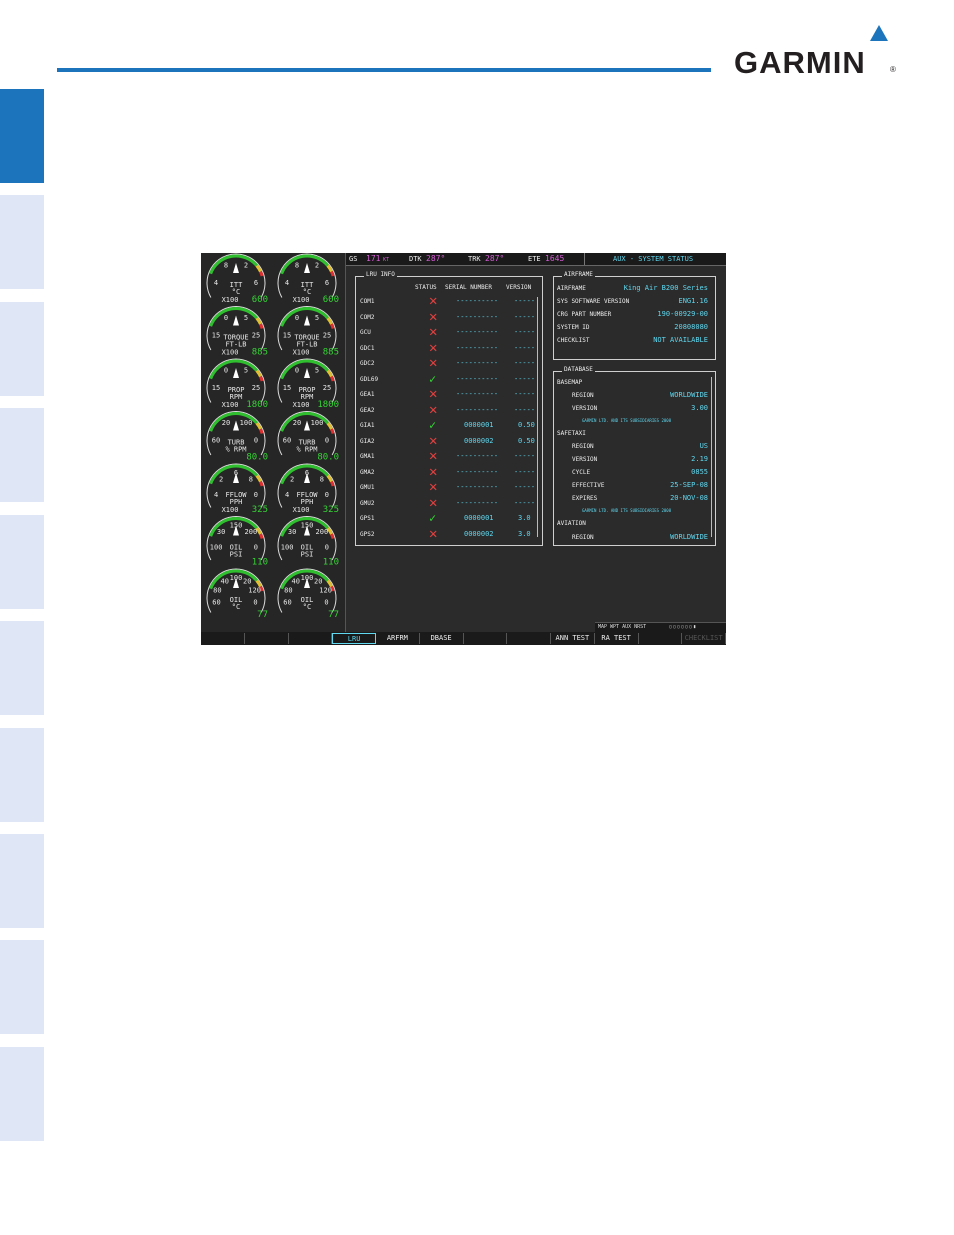  Describe the element at coordinates (711, 457) in the screenshot. I see `database-scrollbar` at that location.